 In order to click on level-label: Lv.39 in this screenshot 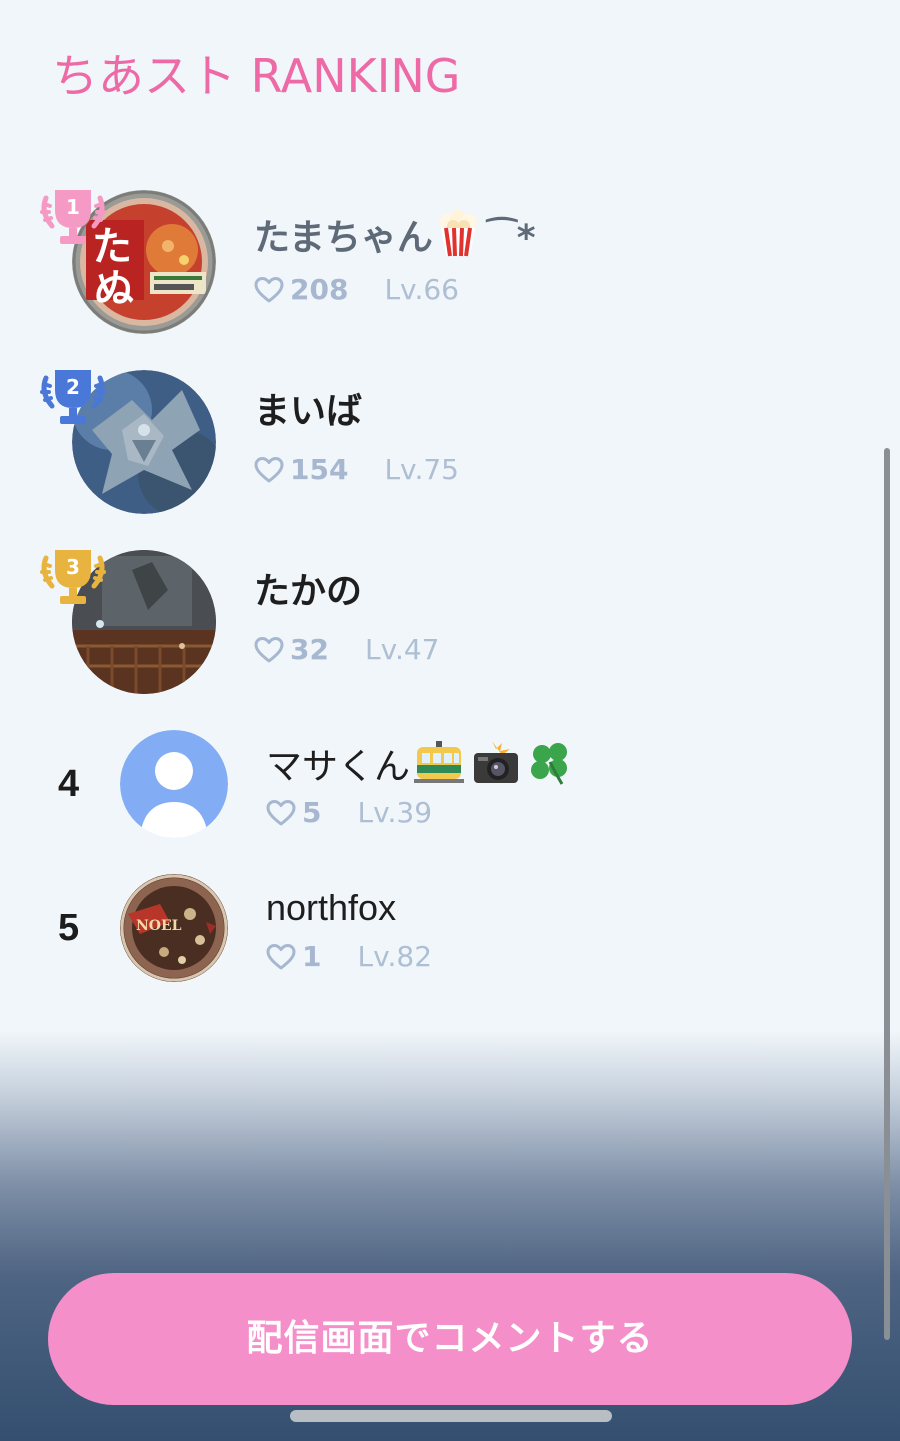, I will do `click(395, 812)`.